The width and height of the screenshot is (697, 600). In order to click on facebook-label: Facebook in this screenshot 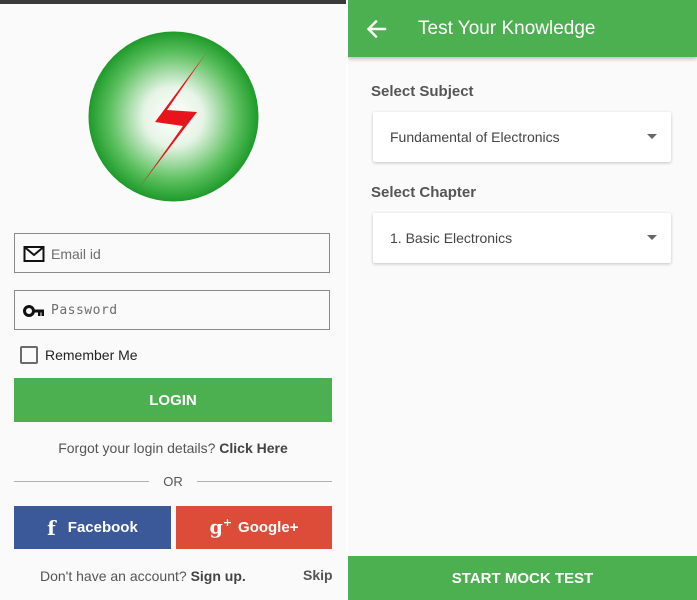, I will do `click(102, 527)`.